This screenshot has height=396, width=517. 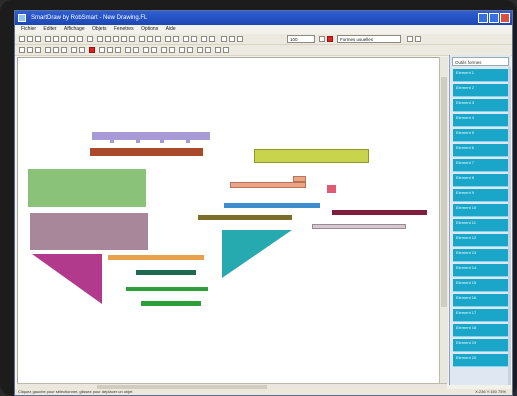 I want to click on polygon-icon, so click(x=132, y=39).